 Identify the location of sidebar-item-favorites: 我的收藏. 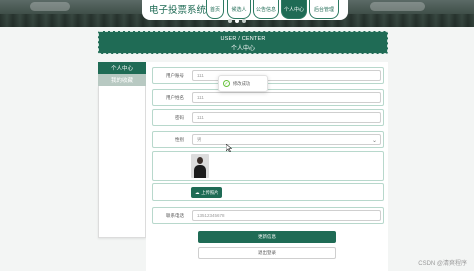
(122, 80).